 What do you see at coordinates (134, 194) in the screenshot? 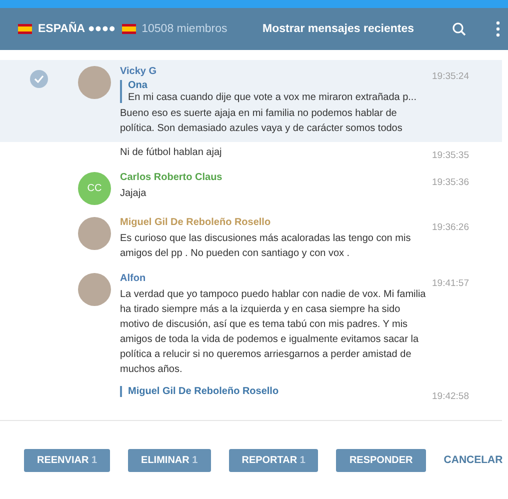
I see `message-text: Jajaja` at bounding box center [134, 194].